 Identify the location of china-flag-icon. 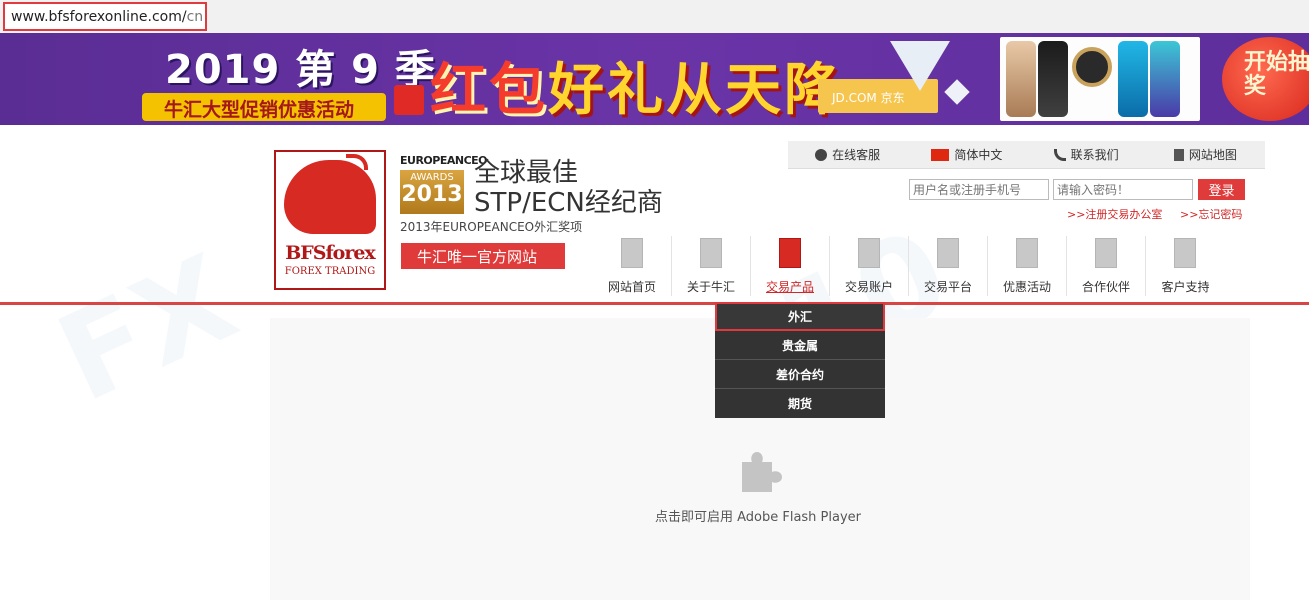
(940, 154).